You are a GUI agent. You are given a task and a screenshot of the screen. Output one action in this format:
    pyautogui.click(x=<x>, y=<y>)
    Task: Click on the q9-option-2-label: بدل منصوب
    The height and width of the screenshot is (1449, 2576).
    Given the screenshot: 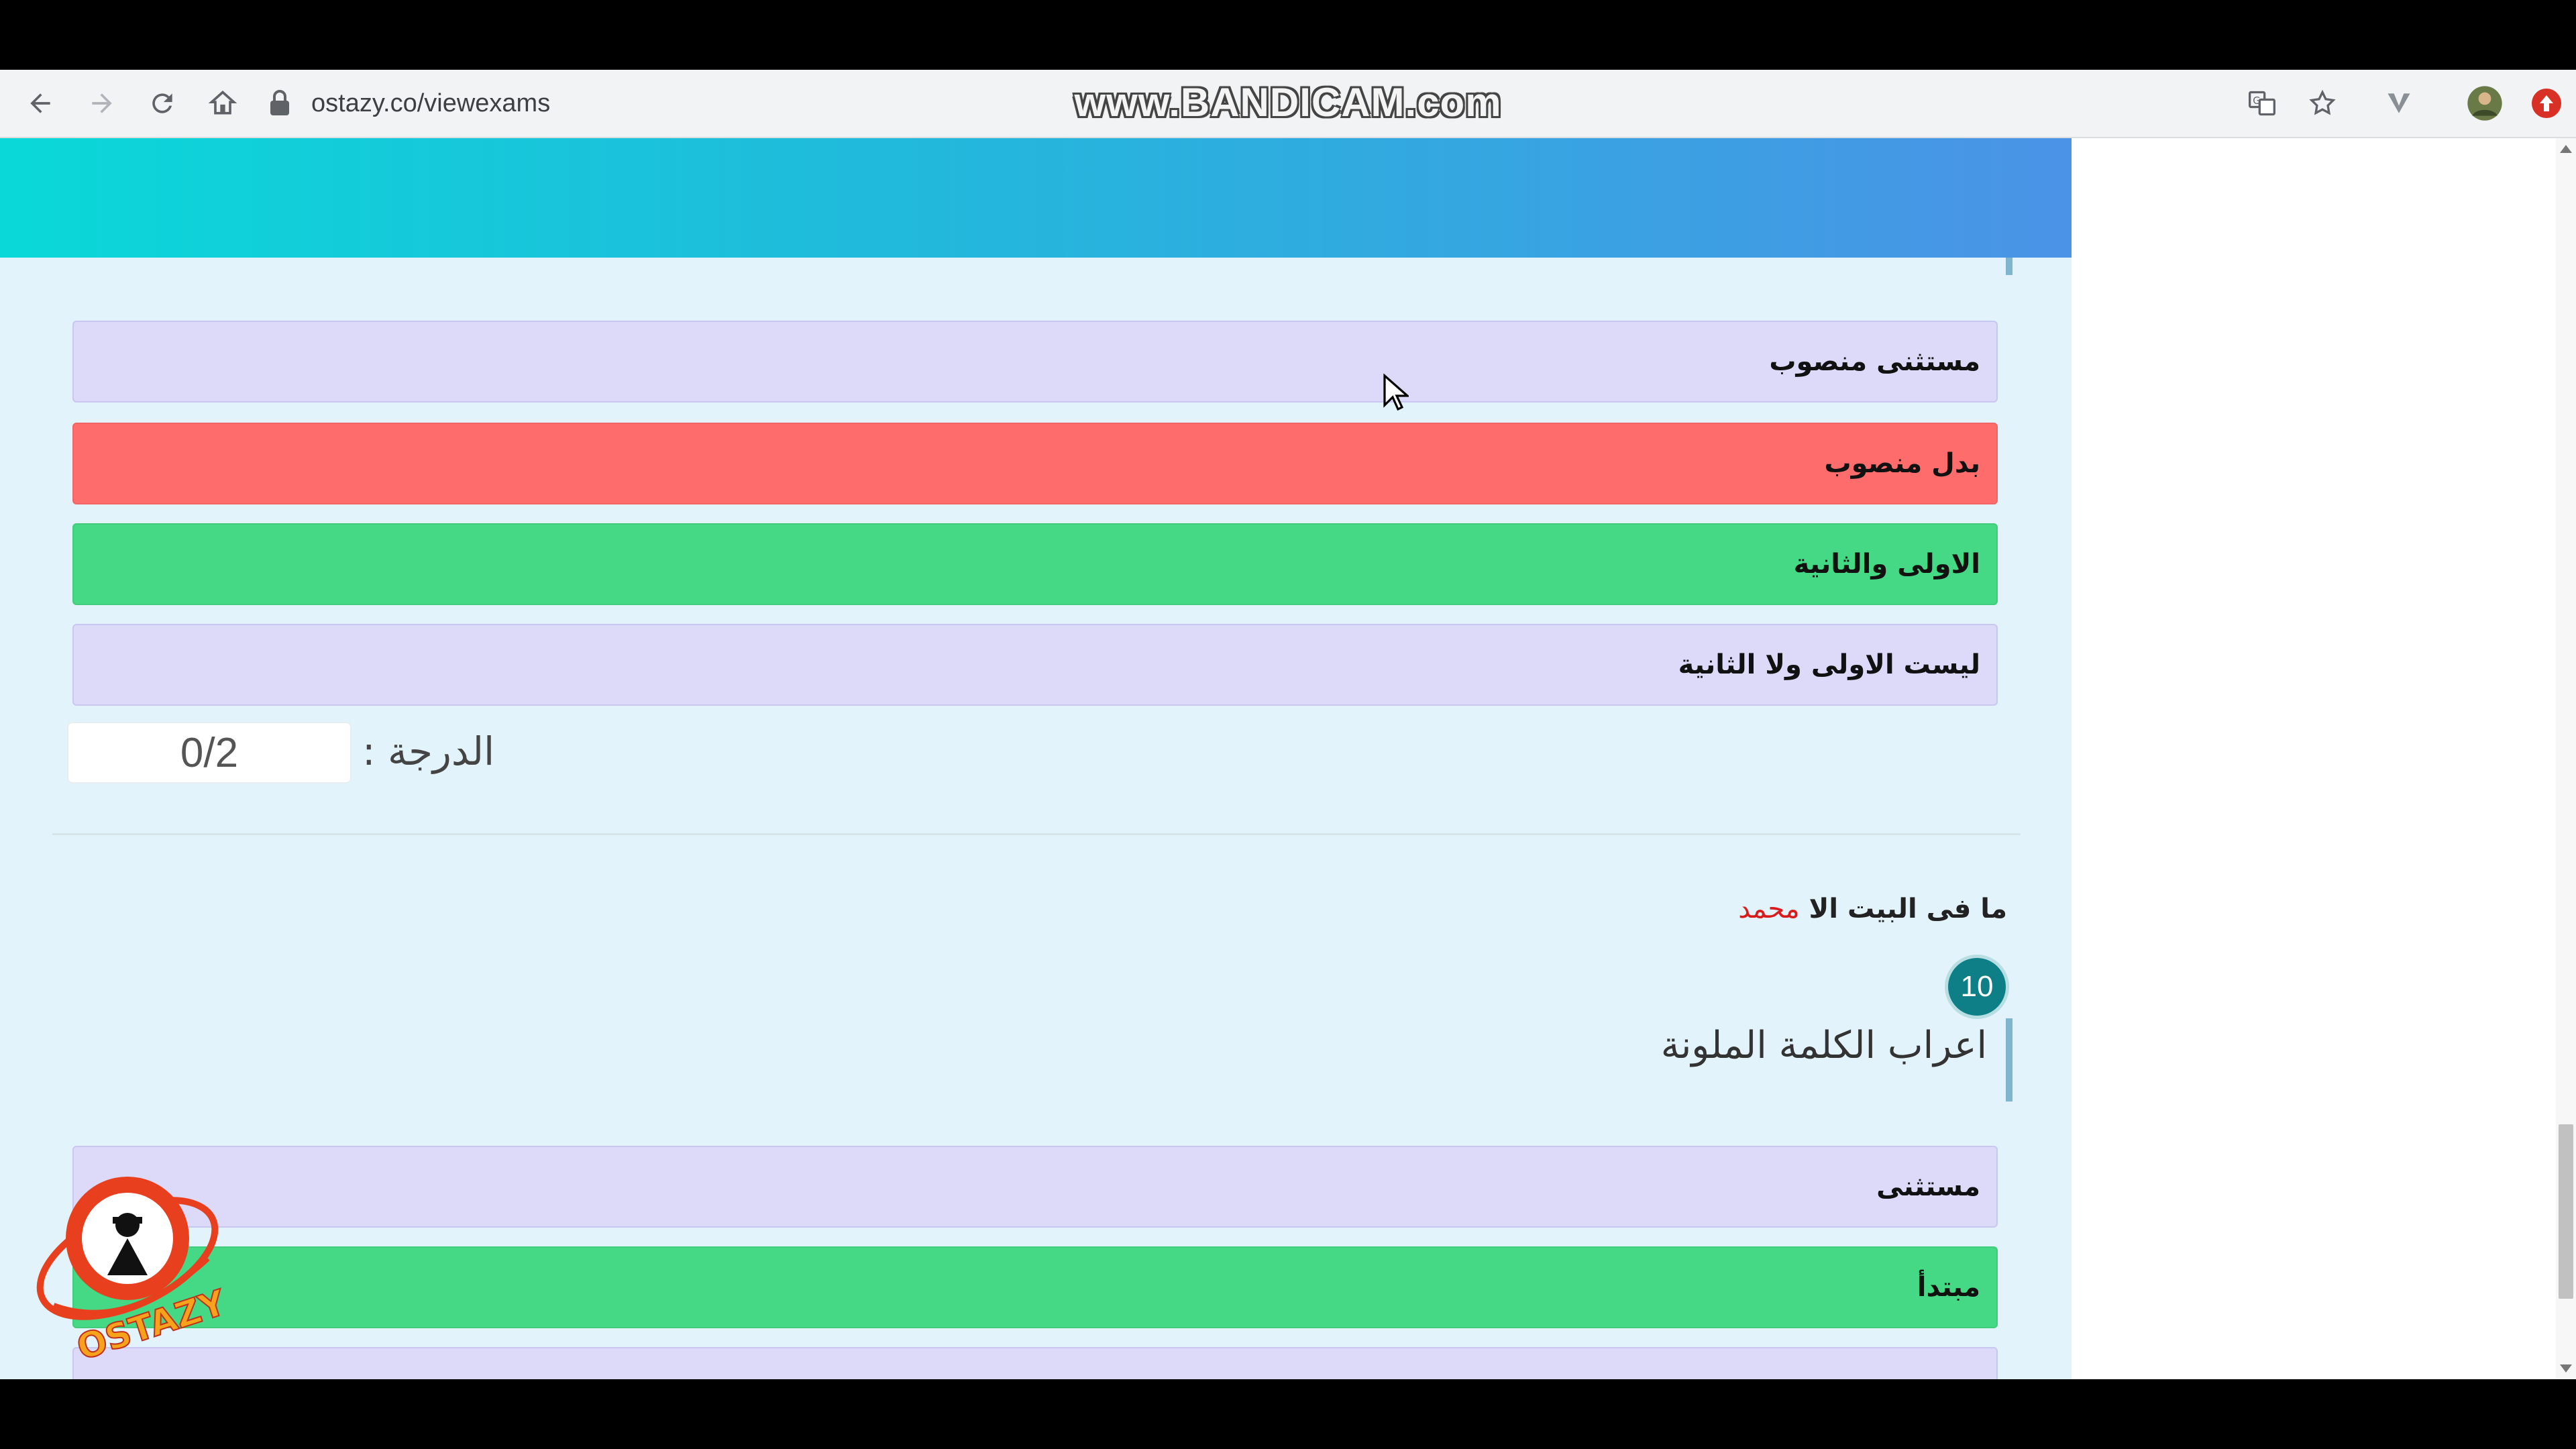 What is the action you would take?
    pyautogui.click(x=1902, y=463)
    